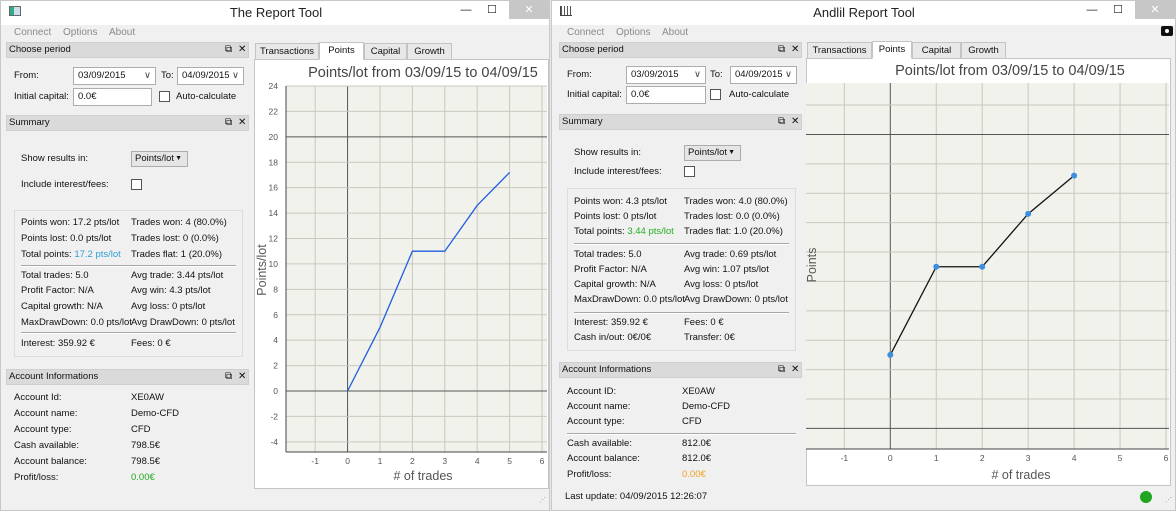 The height and width of the screenshot is (511, 1176). Describe the element at coordinates (171, 290) in the screenshot. I see `stat-item: Avg win: 4.3 pts/lot` at that location.